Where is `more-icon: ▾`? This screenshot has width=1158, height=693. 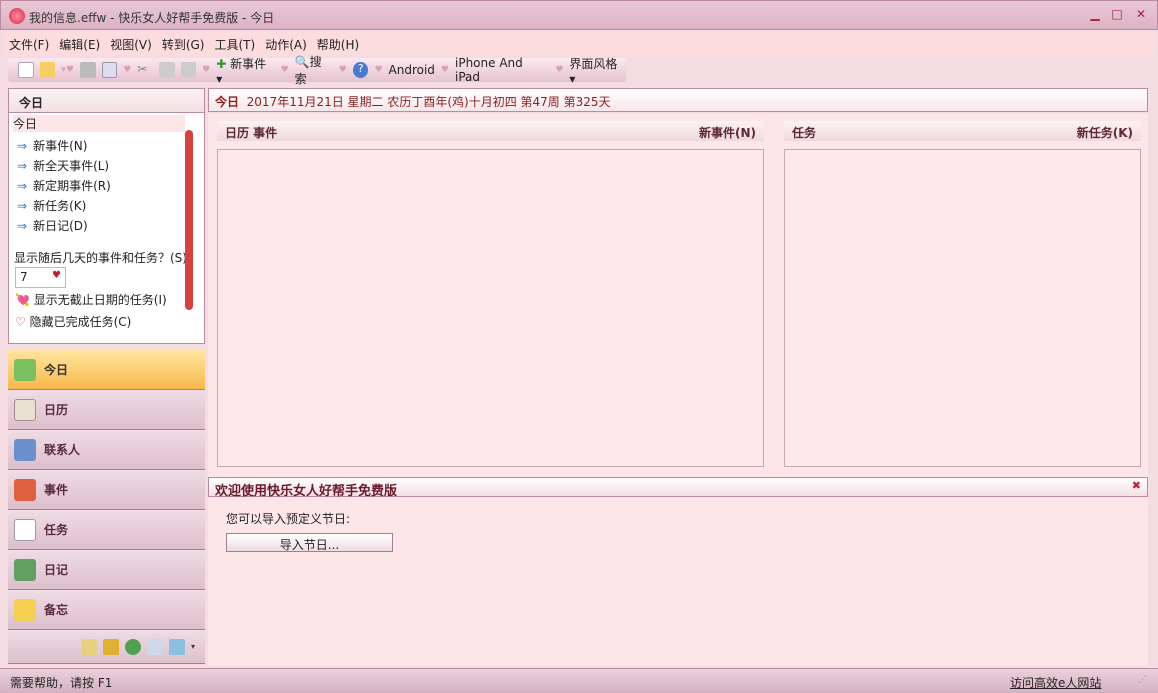
more-icon: ▾ is located at coordinates (193, 646).